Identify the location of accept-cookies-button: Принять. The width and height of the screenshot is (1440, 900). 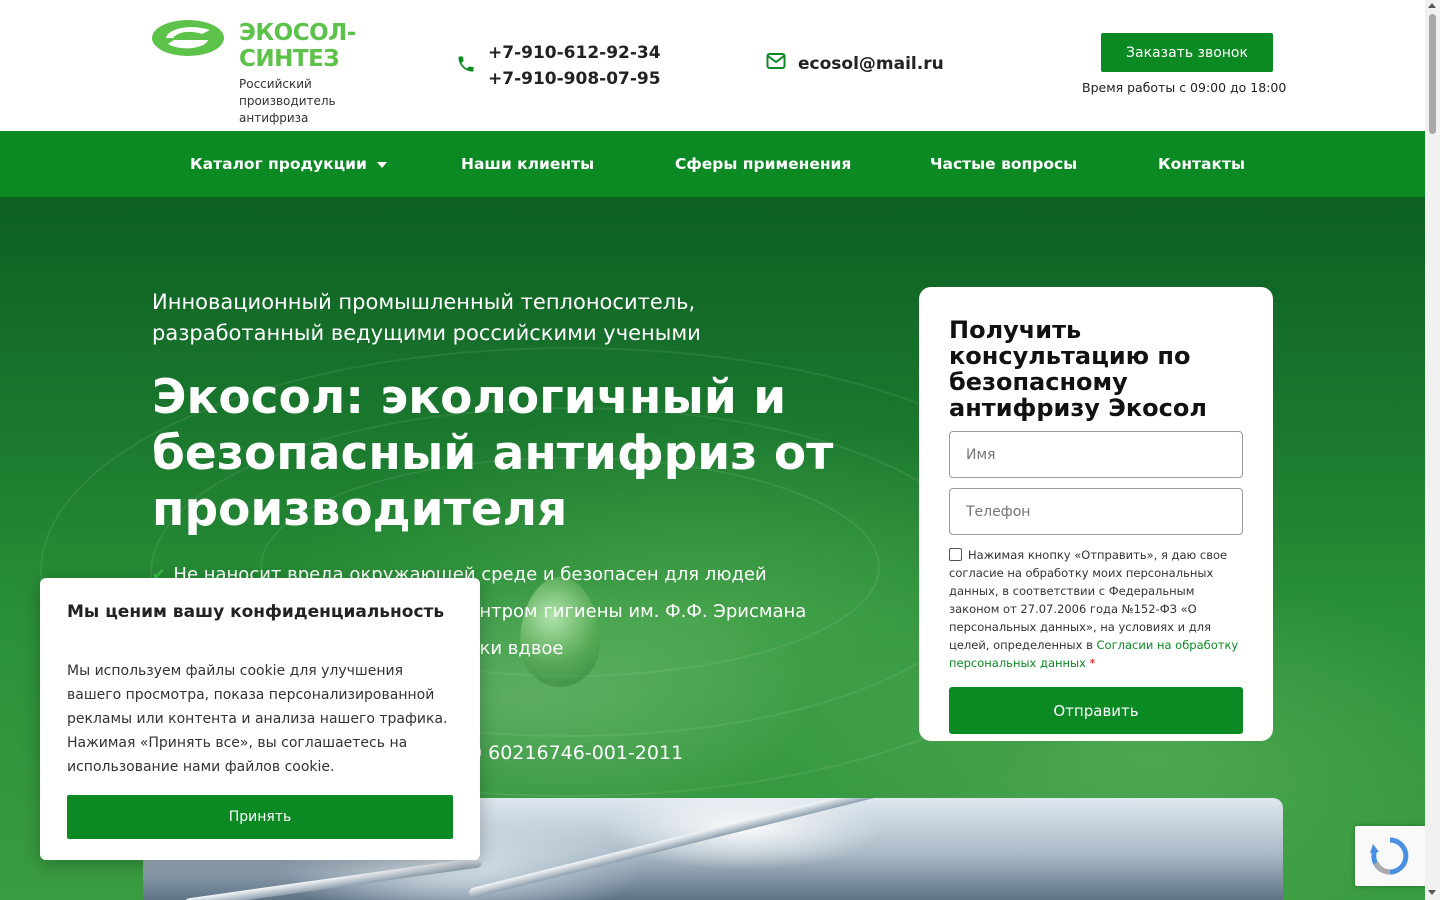
(260, 817).